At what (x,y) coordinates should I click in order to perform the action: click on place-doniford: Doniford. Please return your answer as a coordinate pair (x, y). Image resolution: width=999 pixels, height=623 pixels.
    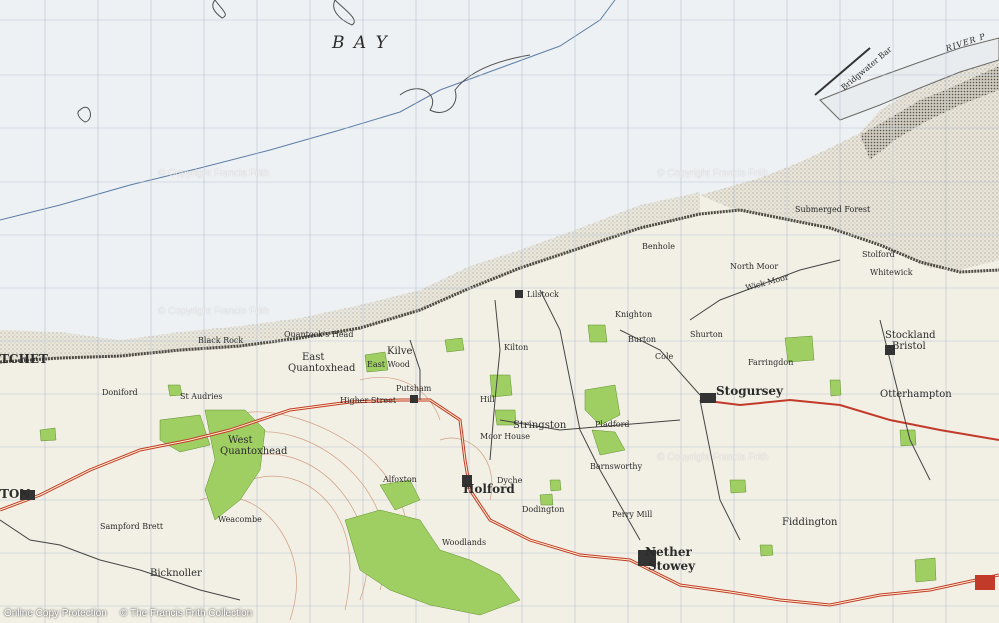
    Looking at the image, I should click on (120, 392).